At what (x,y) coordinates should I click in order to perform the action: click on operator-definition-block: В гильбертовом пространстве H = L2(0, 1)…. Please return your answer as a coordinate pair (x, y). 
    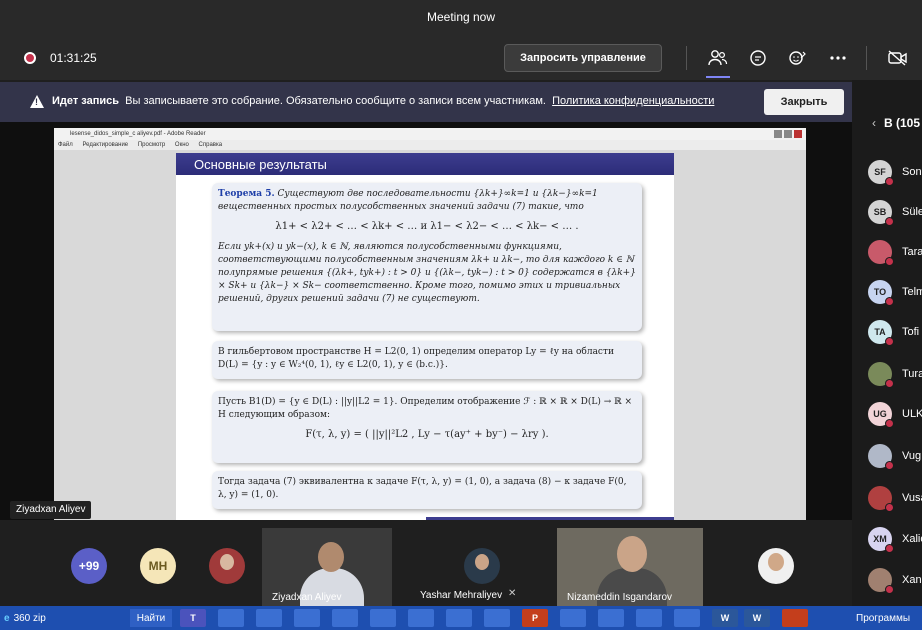
    Looking at the image, I should click on (427, 360).